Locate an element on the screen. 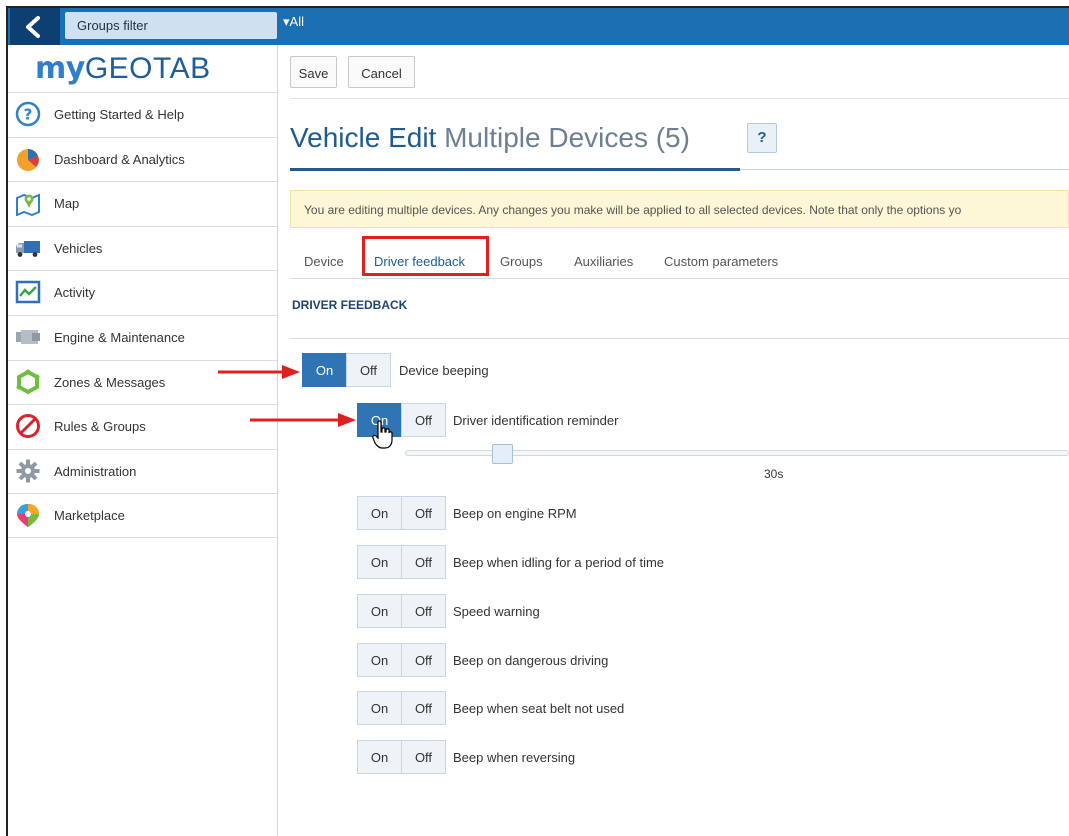  sidebar-item-label: Getting Started & Help is located at coordinates (119, 114).